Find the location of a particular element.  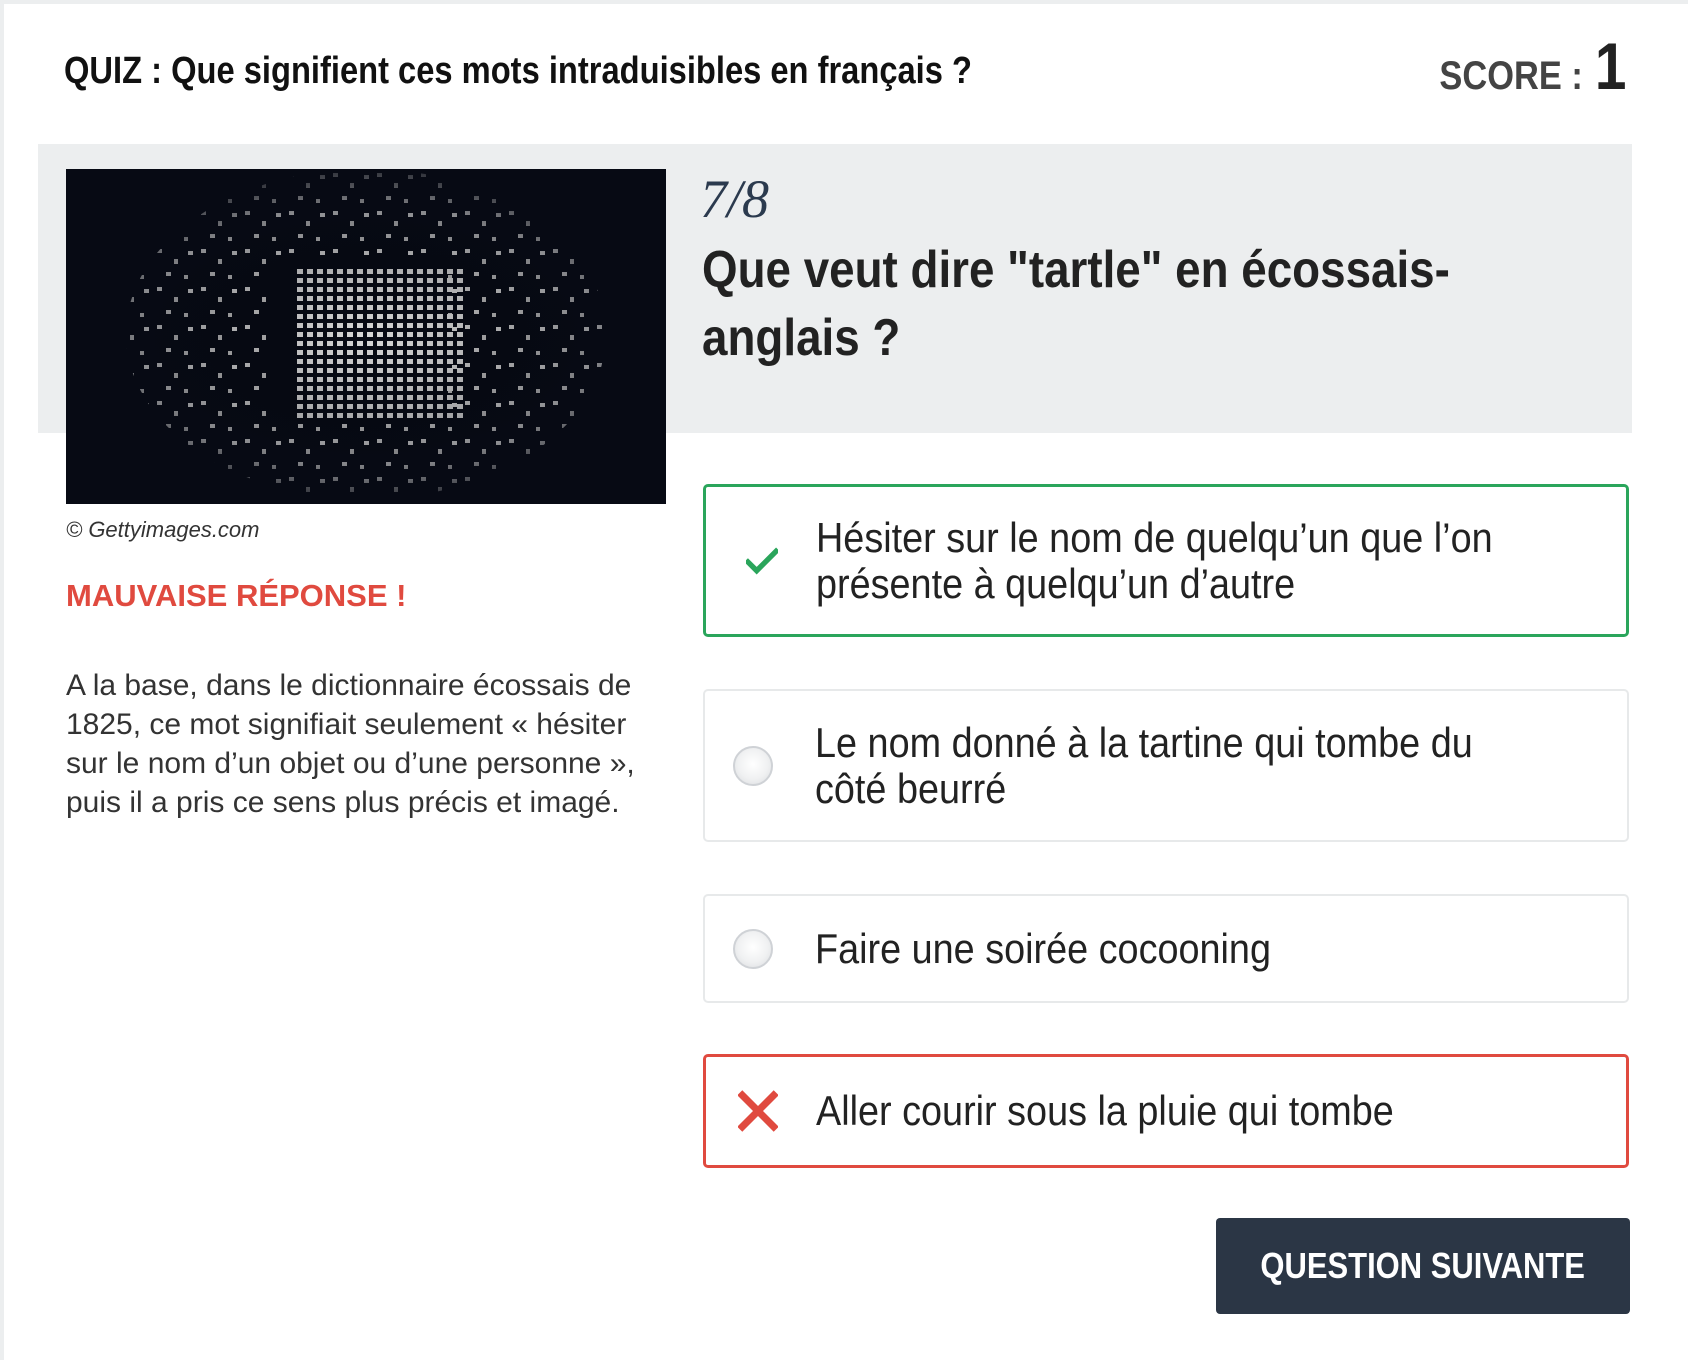

next-question-button: QUESTION SUIVANTE is located at coordinates (1423, 1266).